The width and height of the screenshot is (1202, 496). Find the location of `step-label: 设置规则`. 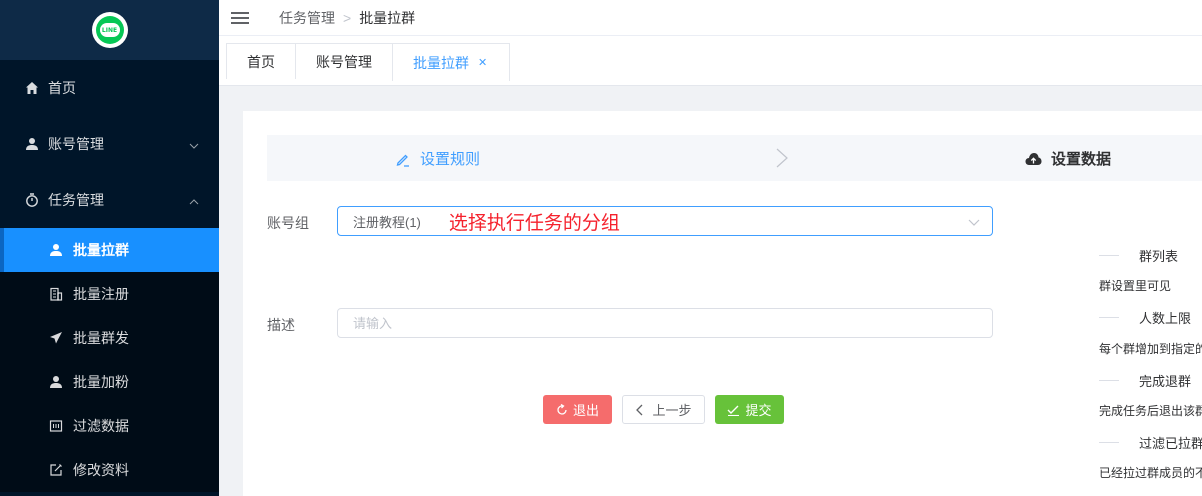

step-label: 设置规则 is located at coordinates (450, 159).